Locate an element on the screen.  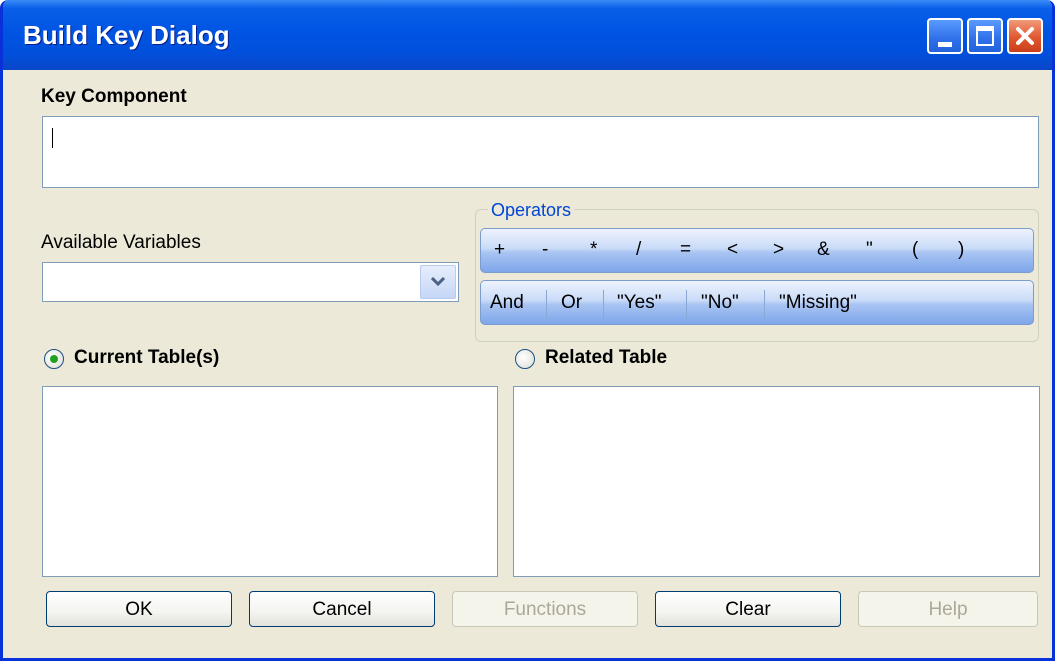
operator-minus: - is located at coordinates (545, 250).